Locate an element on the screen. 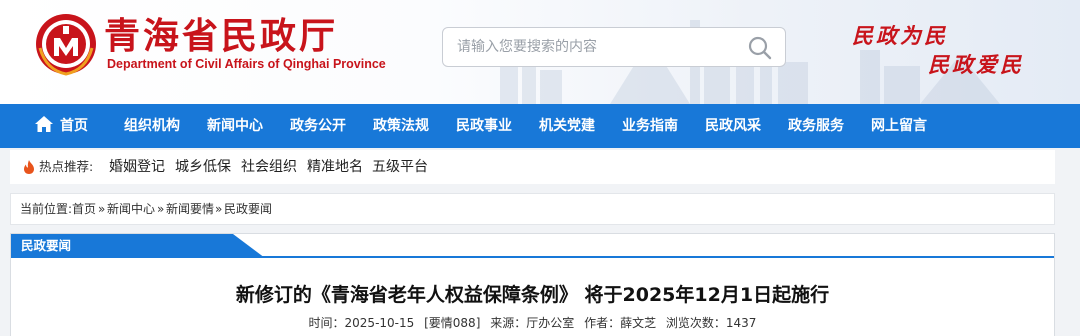  article-title: 新修订的《青海省老年人权益保障条例》 将于2025年12月1日起施行 is located at coordinates (532, 295).